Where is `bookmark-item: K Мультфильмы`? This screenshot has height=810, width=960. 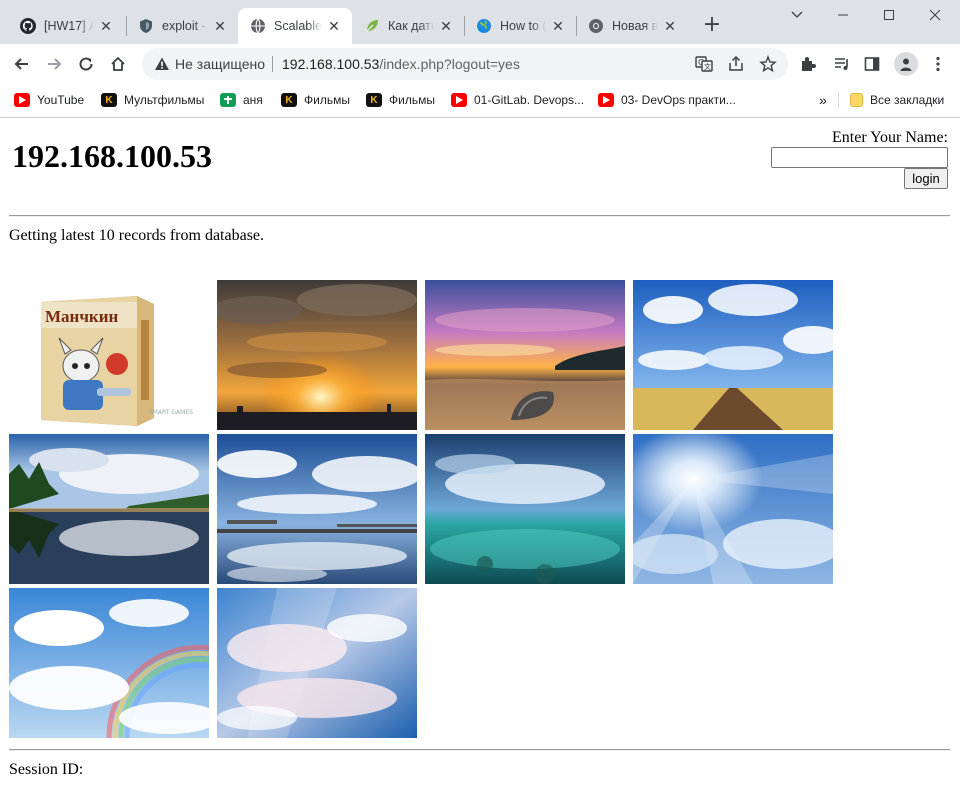 bookmark-item: K Мультфильмы is located at coordinates (152, 100).